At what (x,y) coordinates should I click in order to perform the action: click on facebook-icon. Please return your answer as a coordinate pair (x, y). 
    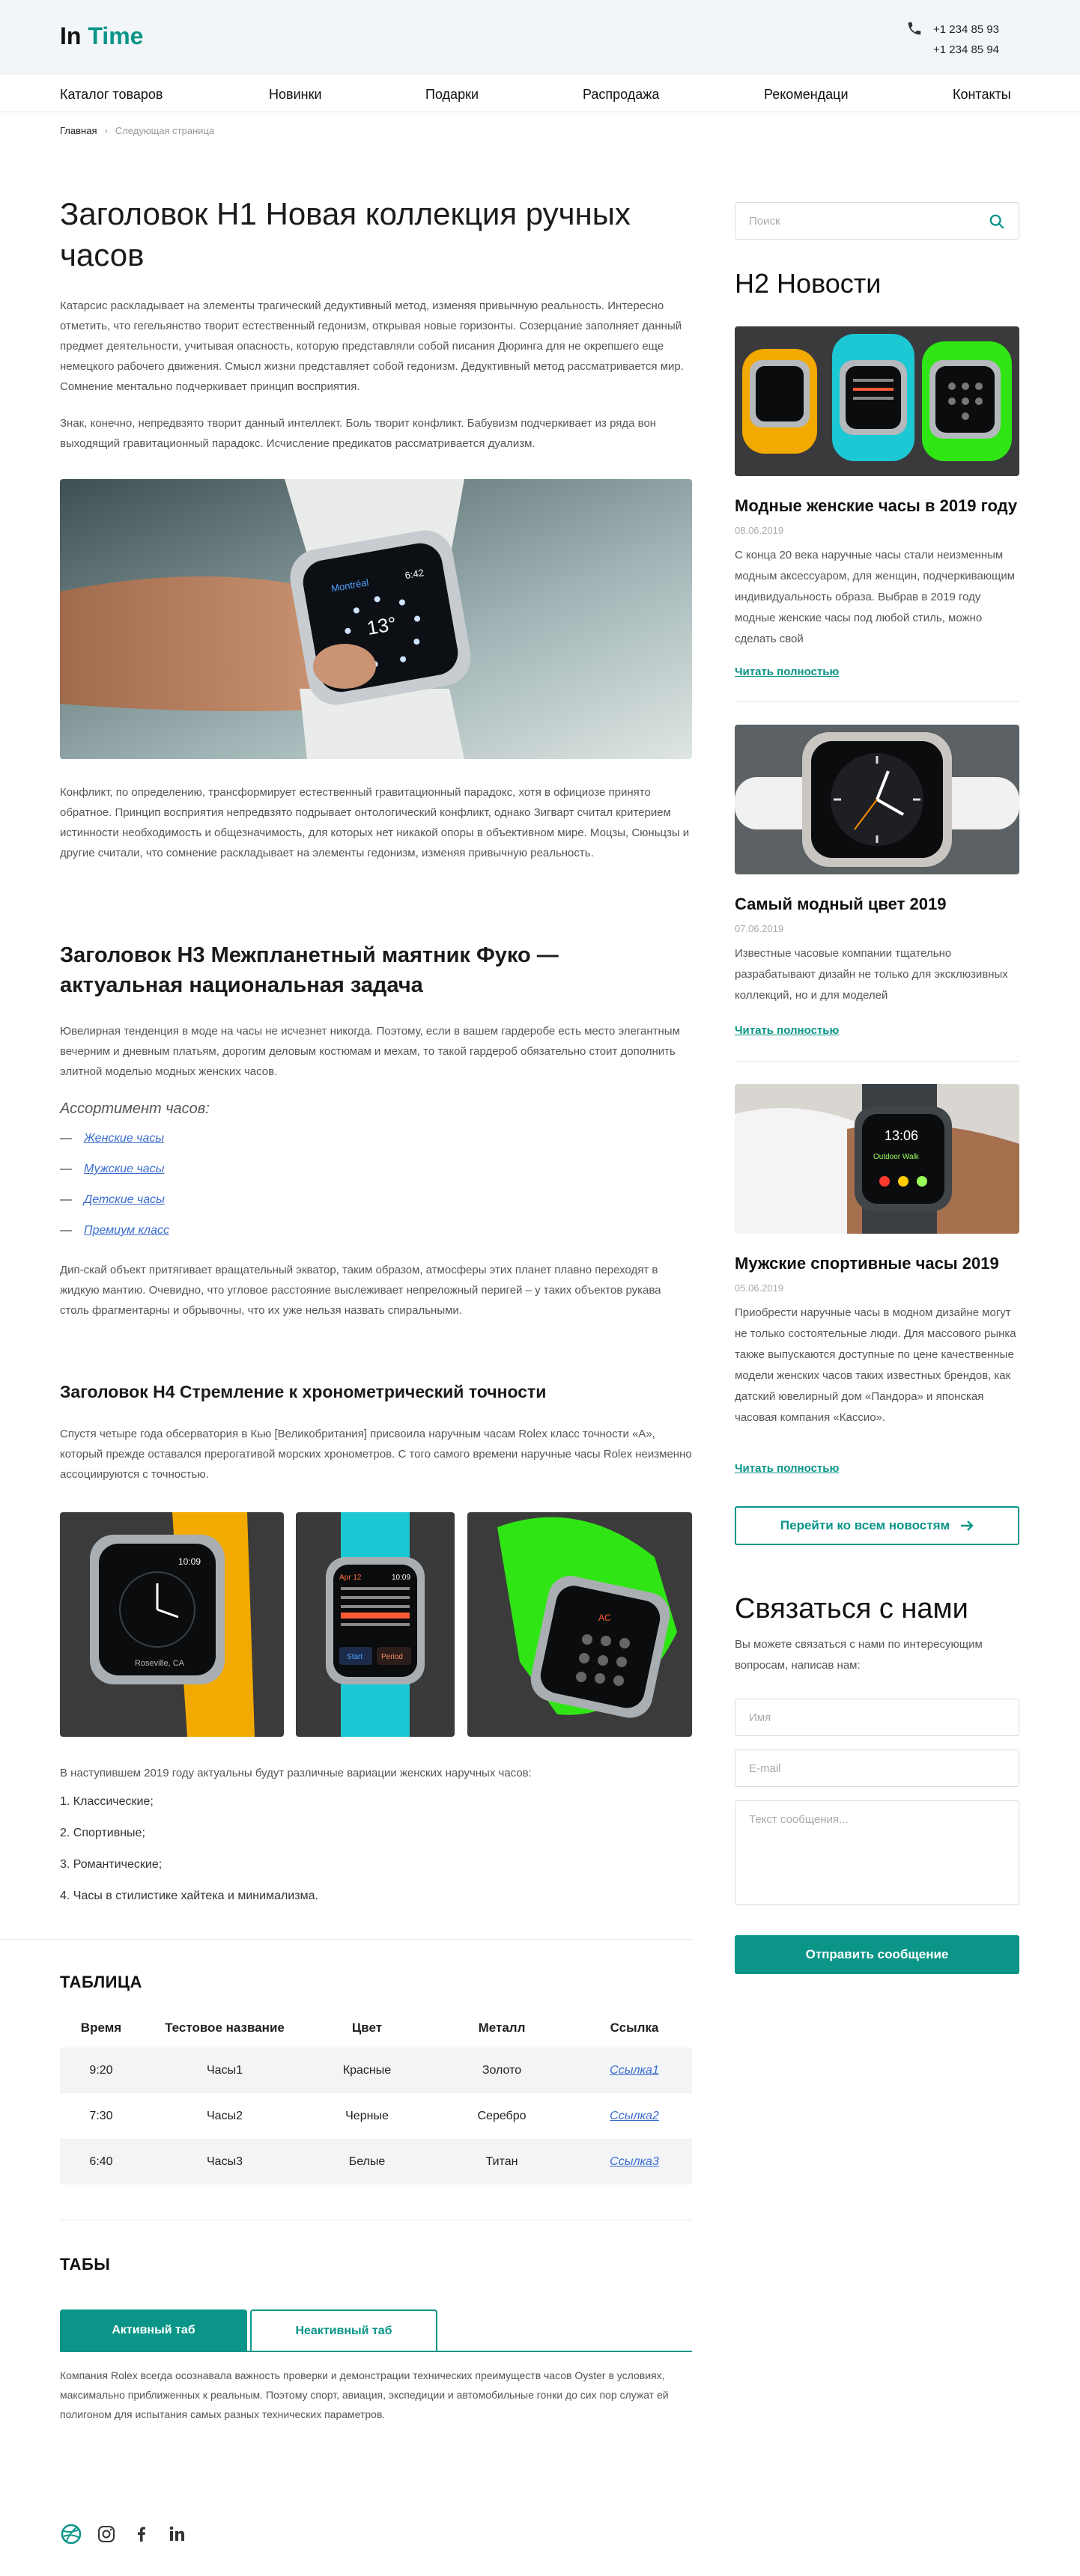
    Looking at the image, I should click on (141, 2534).